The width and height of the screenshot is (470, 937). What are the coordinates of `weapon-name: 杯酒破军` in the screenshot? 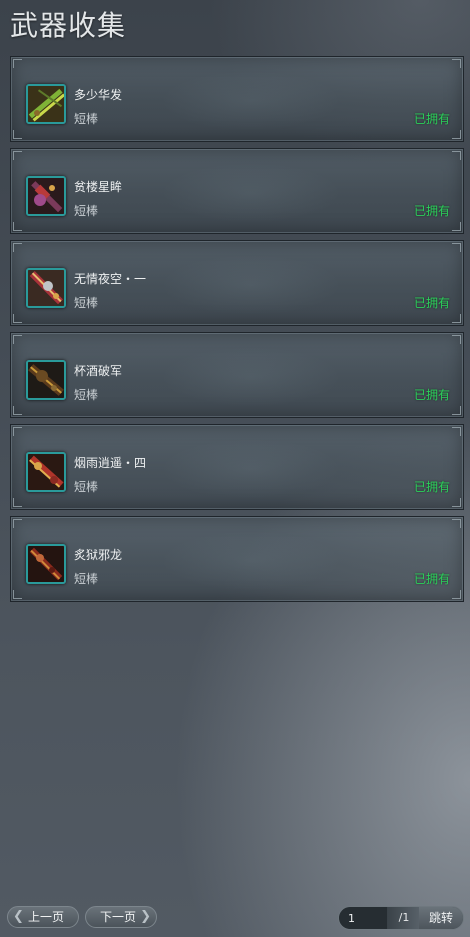 It's located at (98, 371).